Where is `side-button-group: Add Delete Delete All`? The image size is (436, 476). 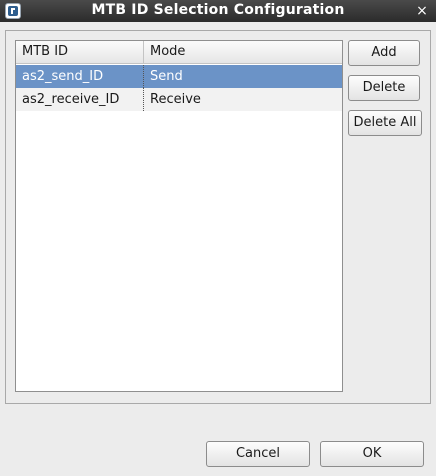
side-button-group: Add Delete Delete All is located at coordinates (386, 92).